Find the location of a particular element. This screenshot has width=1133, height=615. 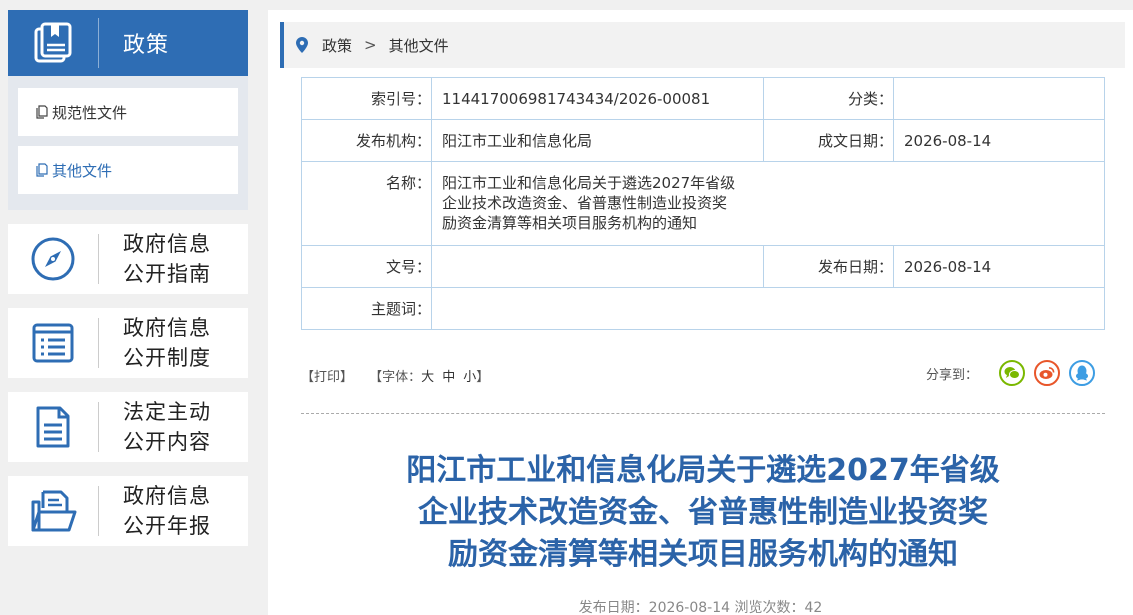

nav-card-annual-report: 政府信息 公开年报 is located at coordinates (128, 511).